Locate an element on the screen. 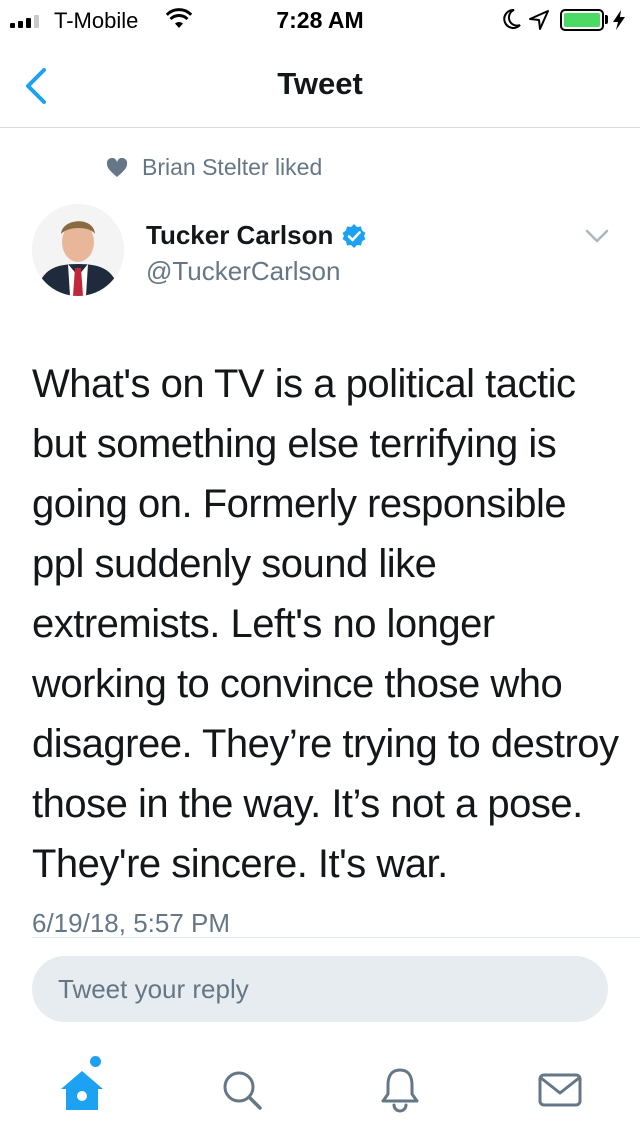  envelope-icon is located at coordinates (560, 1090).